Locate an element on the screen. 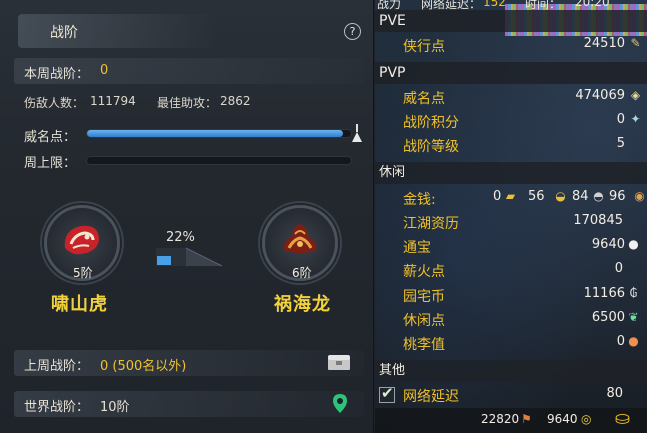 Image resolution: width=647 pixels, height=433 pixels. bar-cap-icon is located at coordinates (357, 133).